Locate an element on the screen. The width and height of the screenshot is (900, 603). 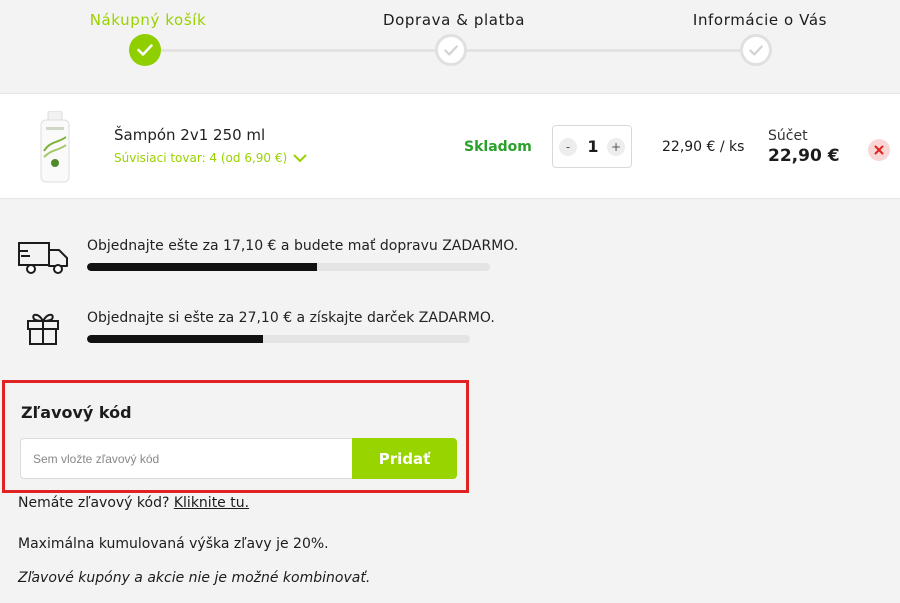
qty-value: 1 is located at coordinates (593, 146).